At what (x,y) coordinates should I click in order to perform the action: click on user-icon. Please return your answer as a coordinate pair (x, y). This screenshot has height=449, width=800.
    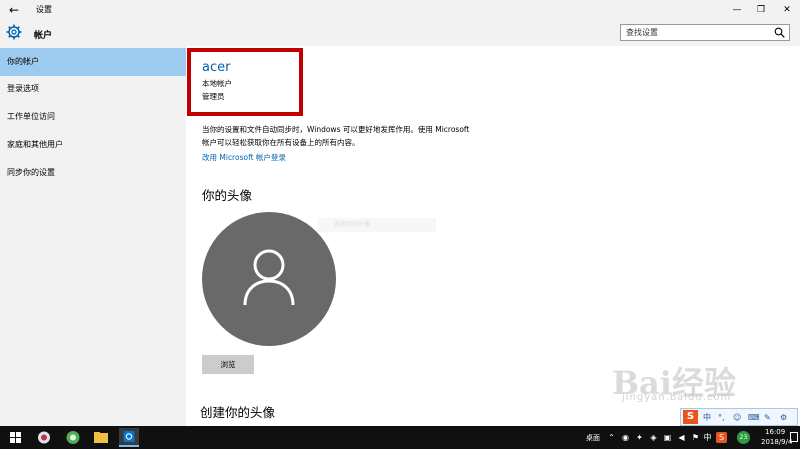
    Looking at the image, I should click on (269, 277).